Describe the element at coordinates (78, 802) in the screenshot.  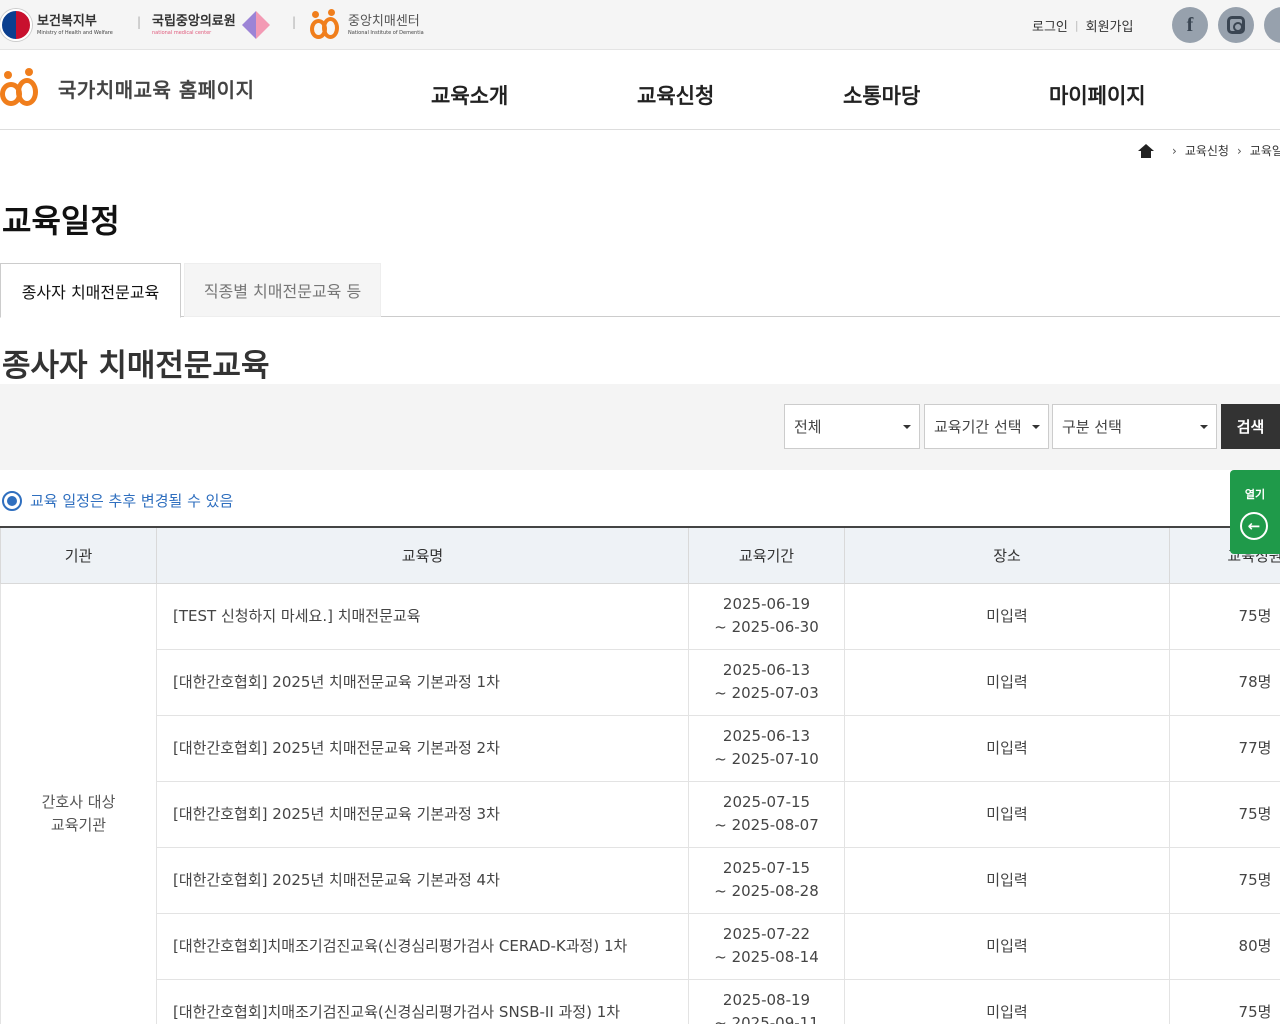
I see `org-line1: 간호사 대상` at that location.